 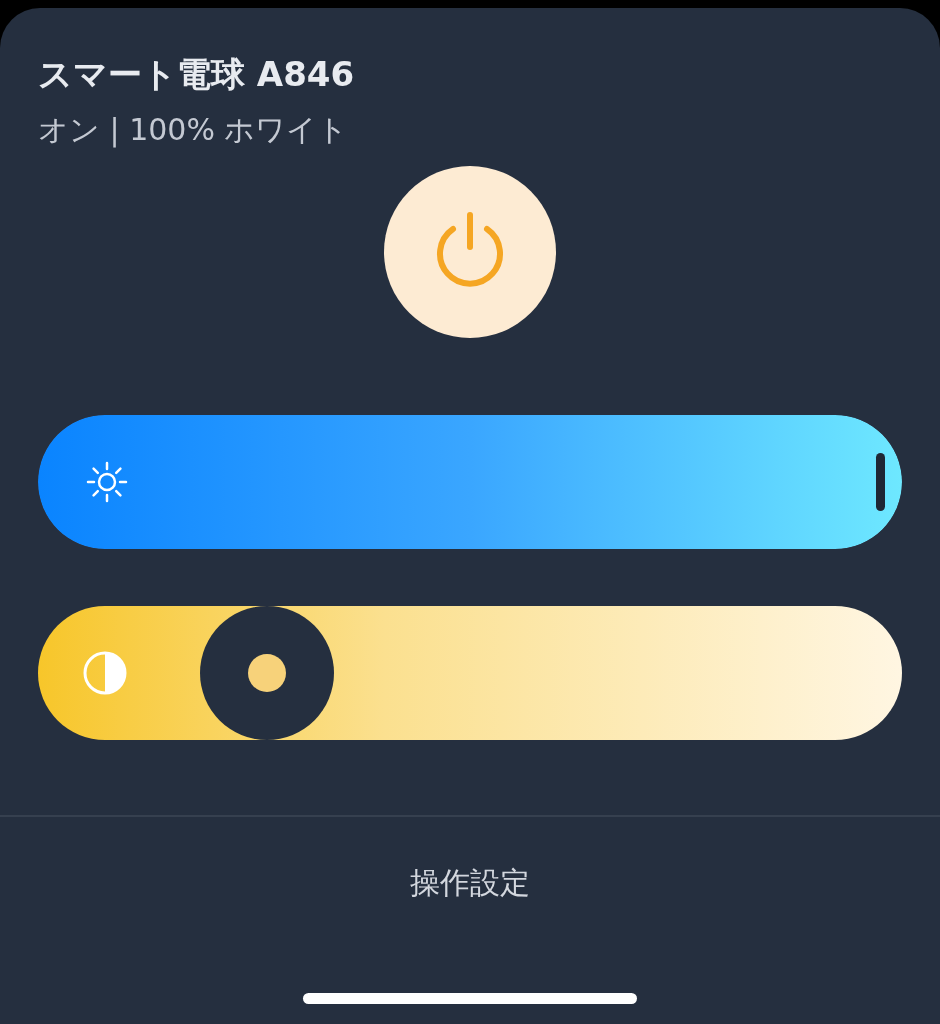 What do you see at coordinates (880, 482) in the screenshot?
I see `slider-handle` at bounding box center [880, 482].